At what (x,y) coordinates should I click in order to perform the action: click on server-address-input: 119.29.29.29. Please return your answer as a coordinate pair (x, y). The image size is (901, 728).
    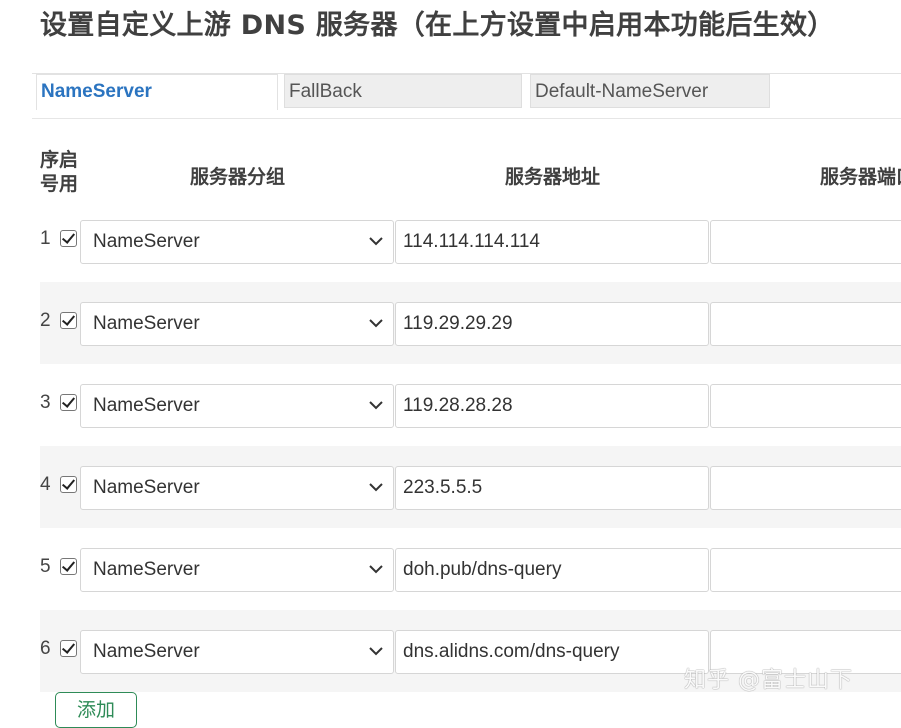
    Looking at the image, I should click on (552, 324).